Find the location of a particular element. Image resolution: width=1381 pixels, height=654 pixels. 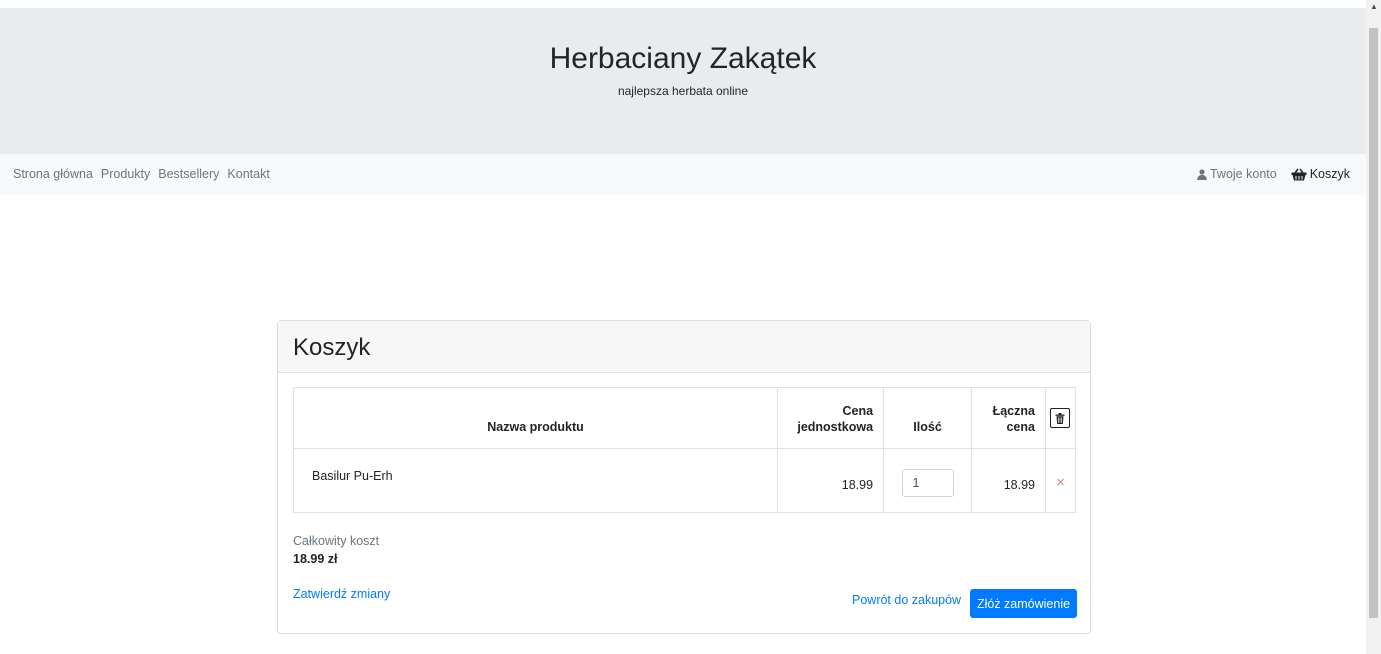

cell-unit-price: 18.99 is located at coordinates (831, 480).